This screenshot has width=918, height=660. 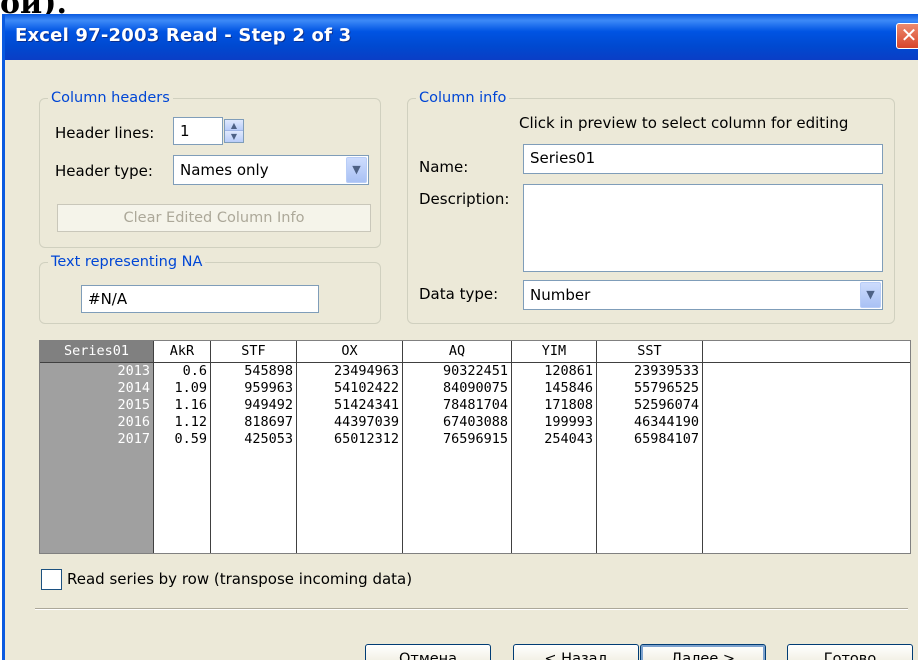 What do you see at coordinates (190, 405) in the screenshot?
I see `preview-cell: 1.16` at bounding box center [190, 405].